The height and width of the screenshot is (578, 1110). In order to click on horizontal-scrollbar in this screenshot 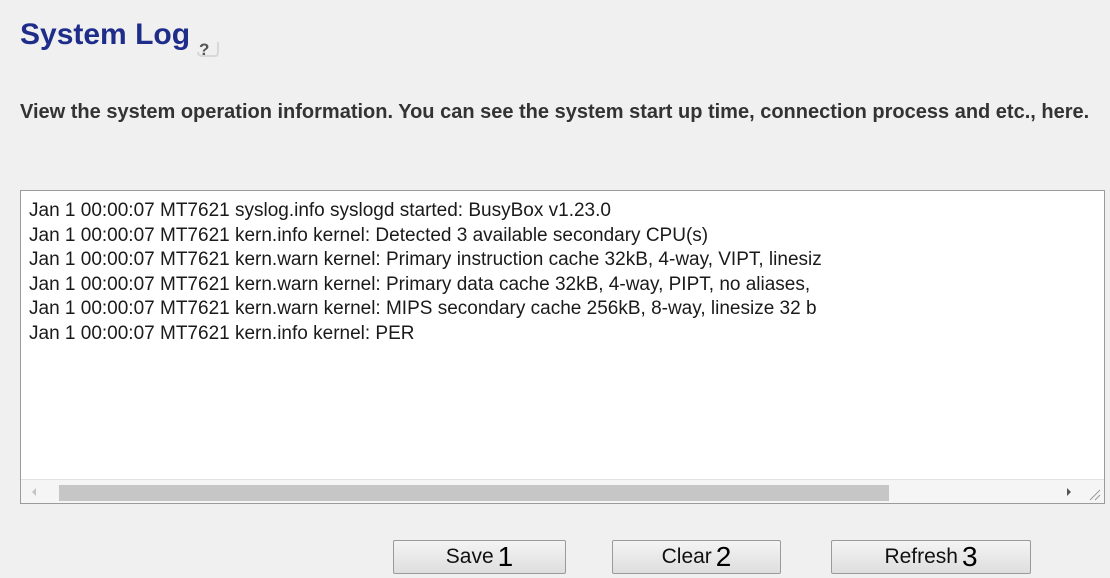, I will do `click(551, 491)`.